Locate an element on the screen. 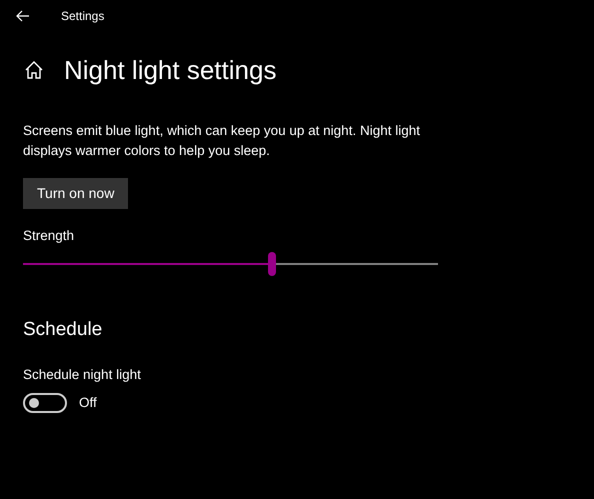 The height and width of the screenshot is (499, 594). slider-label: Strength is located at coordinates (49, 236).